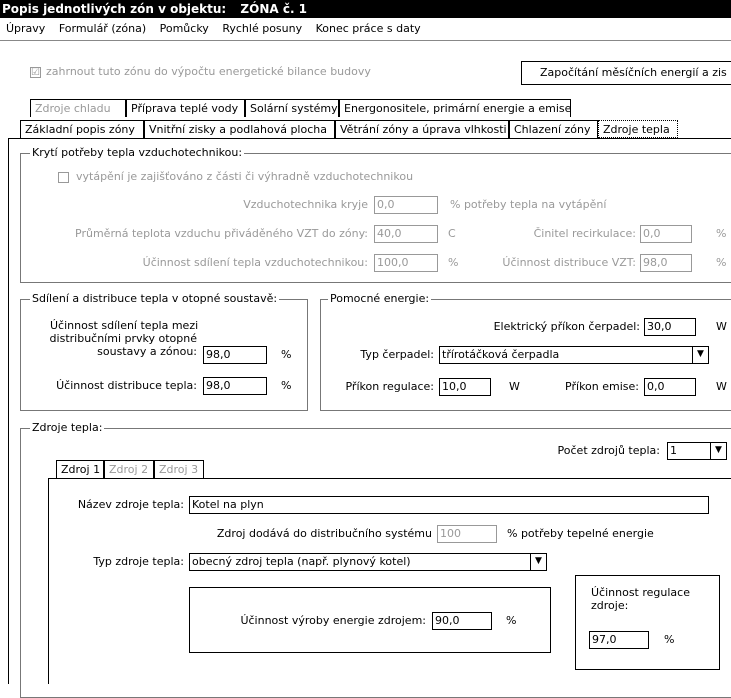 The width and height of the screenshot is (731, 698). I want to click on reg-eff-label-1: Účinnost regulace, so click(640, 592).